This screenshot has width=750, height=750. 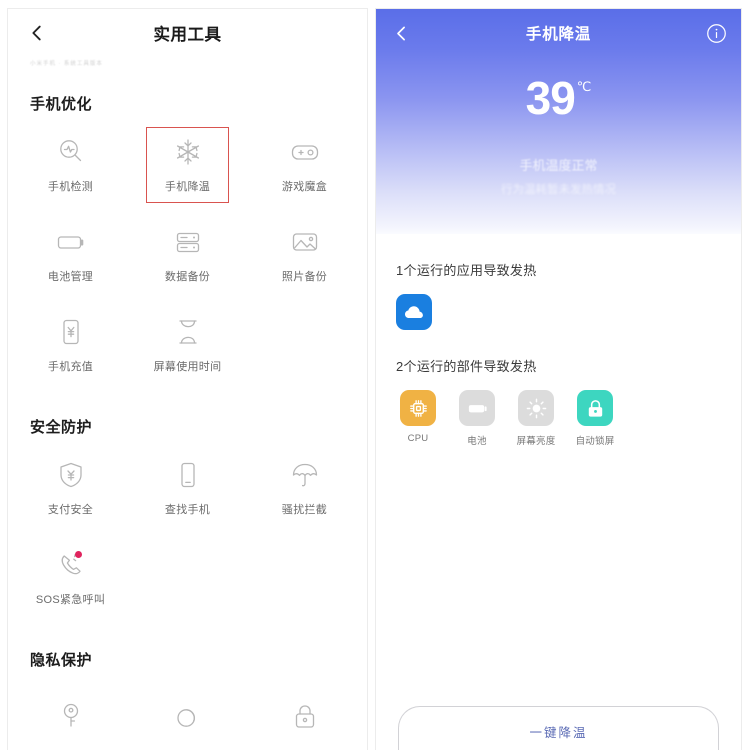 I want to click on lock-filled-icon, so click(x=595, y=408).